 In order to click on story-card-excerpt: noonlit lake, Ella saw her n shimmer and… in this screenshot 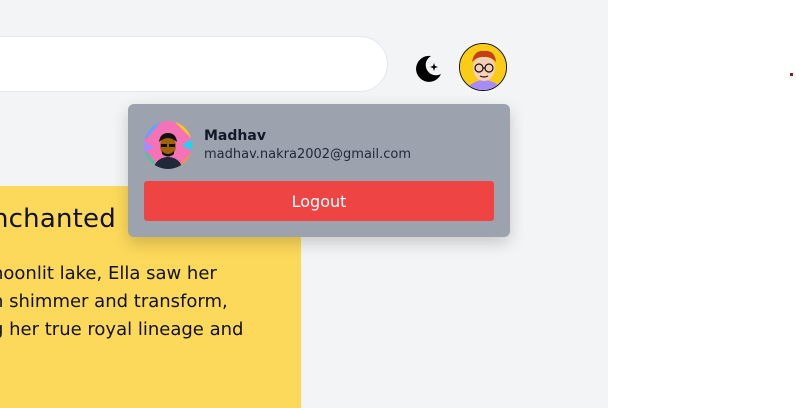, I will do `click(150, 302)`.